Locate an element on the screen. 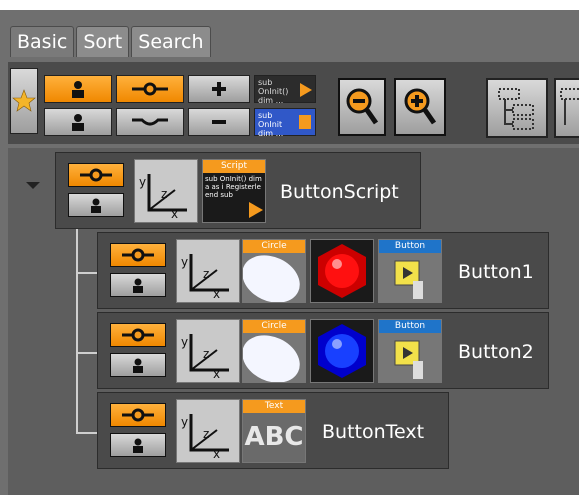 The height and width of the screenshot is (495, 579). curve-button is located at coordinates (150, 122).